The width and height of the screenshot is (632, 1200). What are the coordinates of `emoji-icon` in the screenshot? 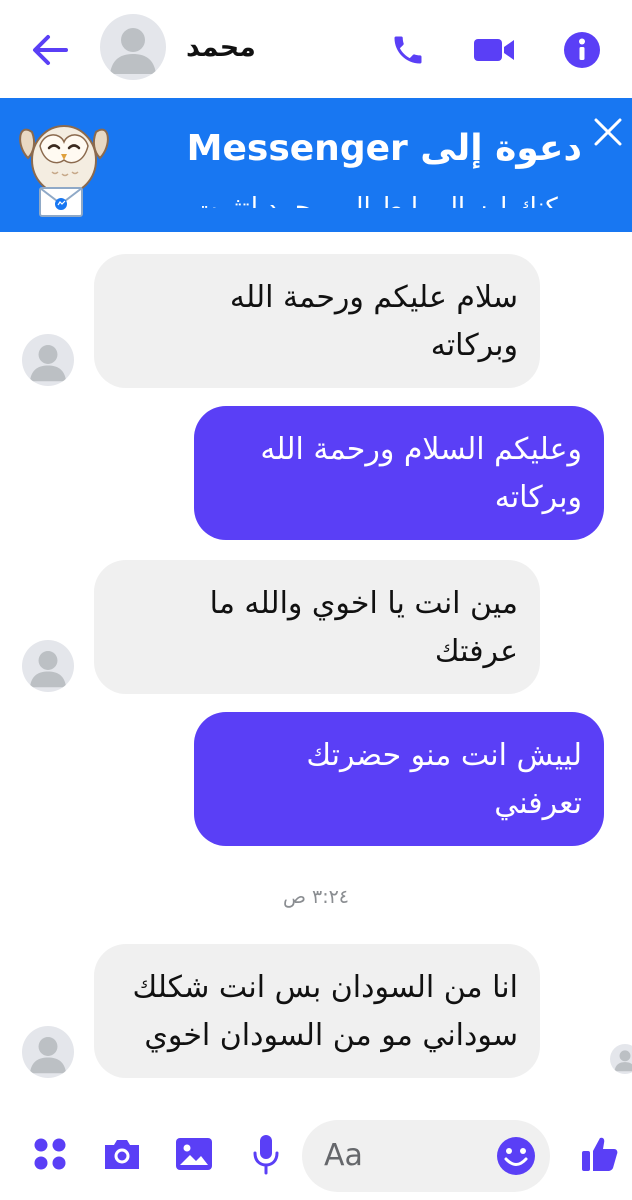 It's located at (516, 1156).